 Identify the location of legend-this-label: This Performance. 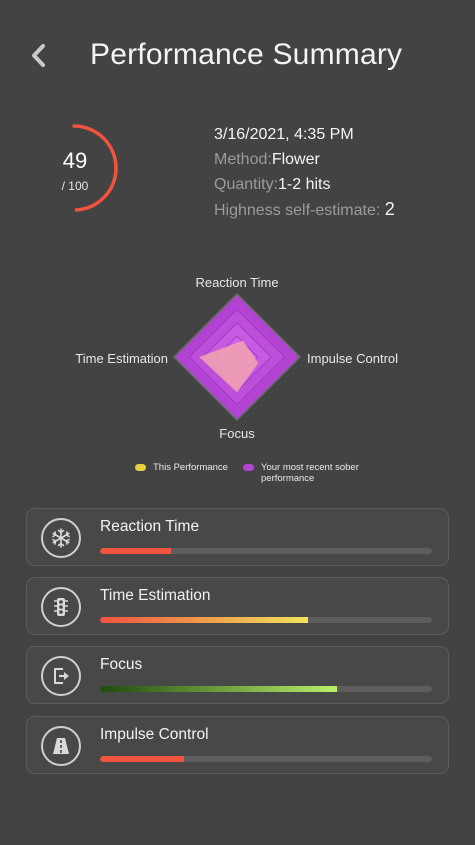
(190, 467).